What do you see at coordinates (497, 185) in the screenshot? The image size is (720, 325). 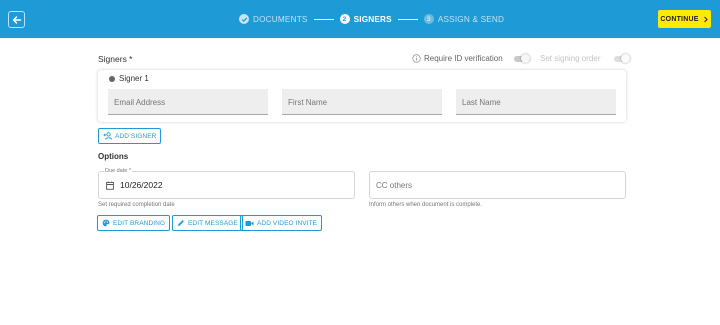 I see `cc-others-field: CC others` at bounding box center [497, 185].